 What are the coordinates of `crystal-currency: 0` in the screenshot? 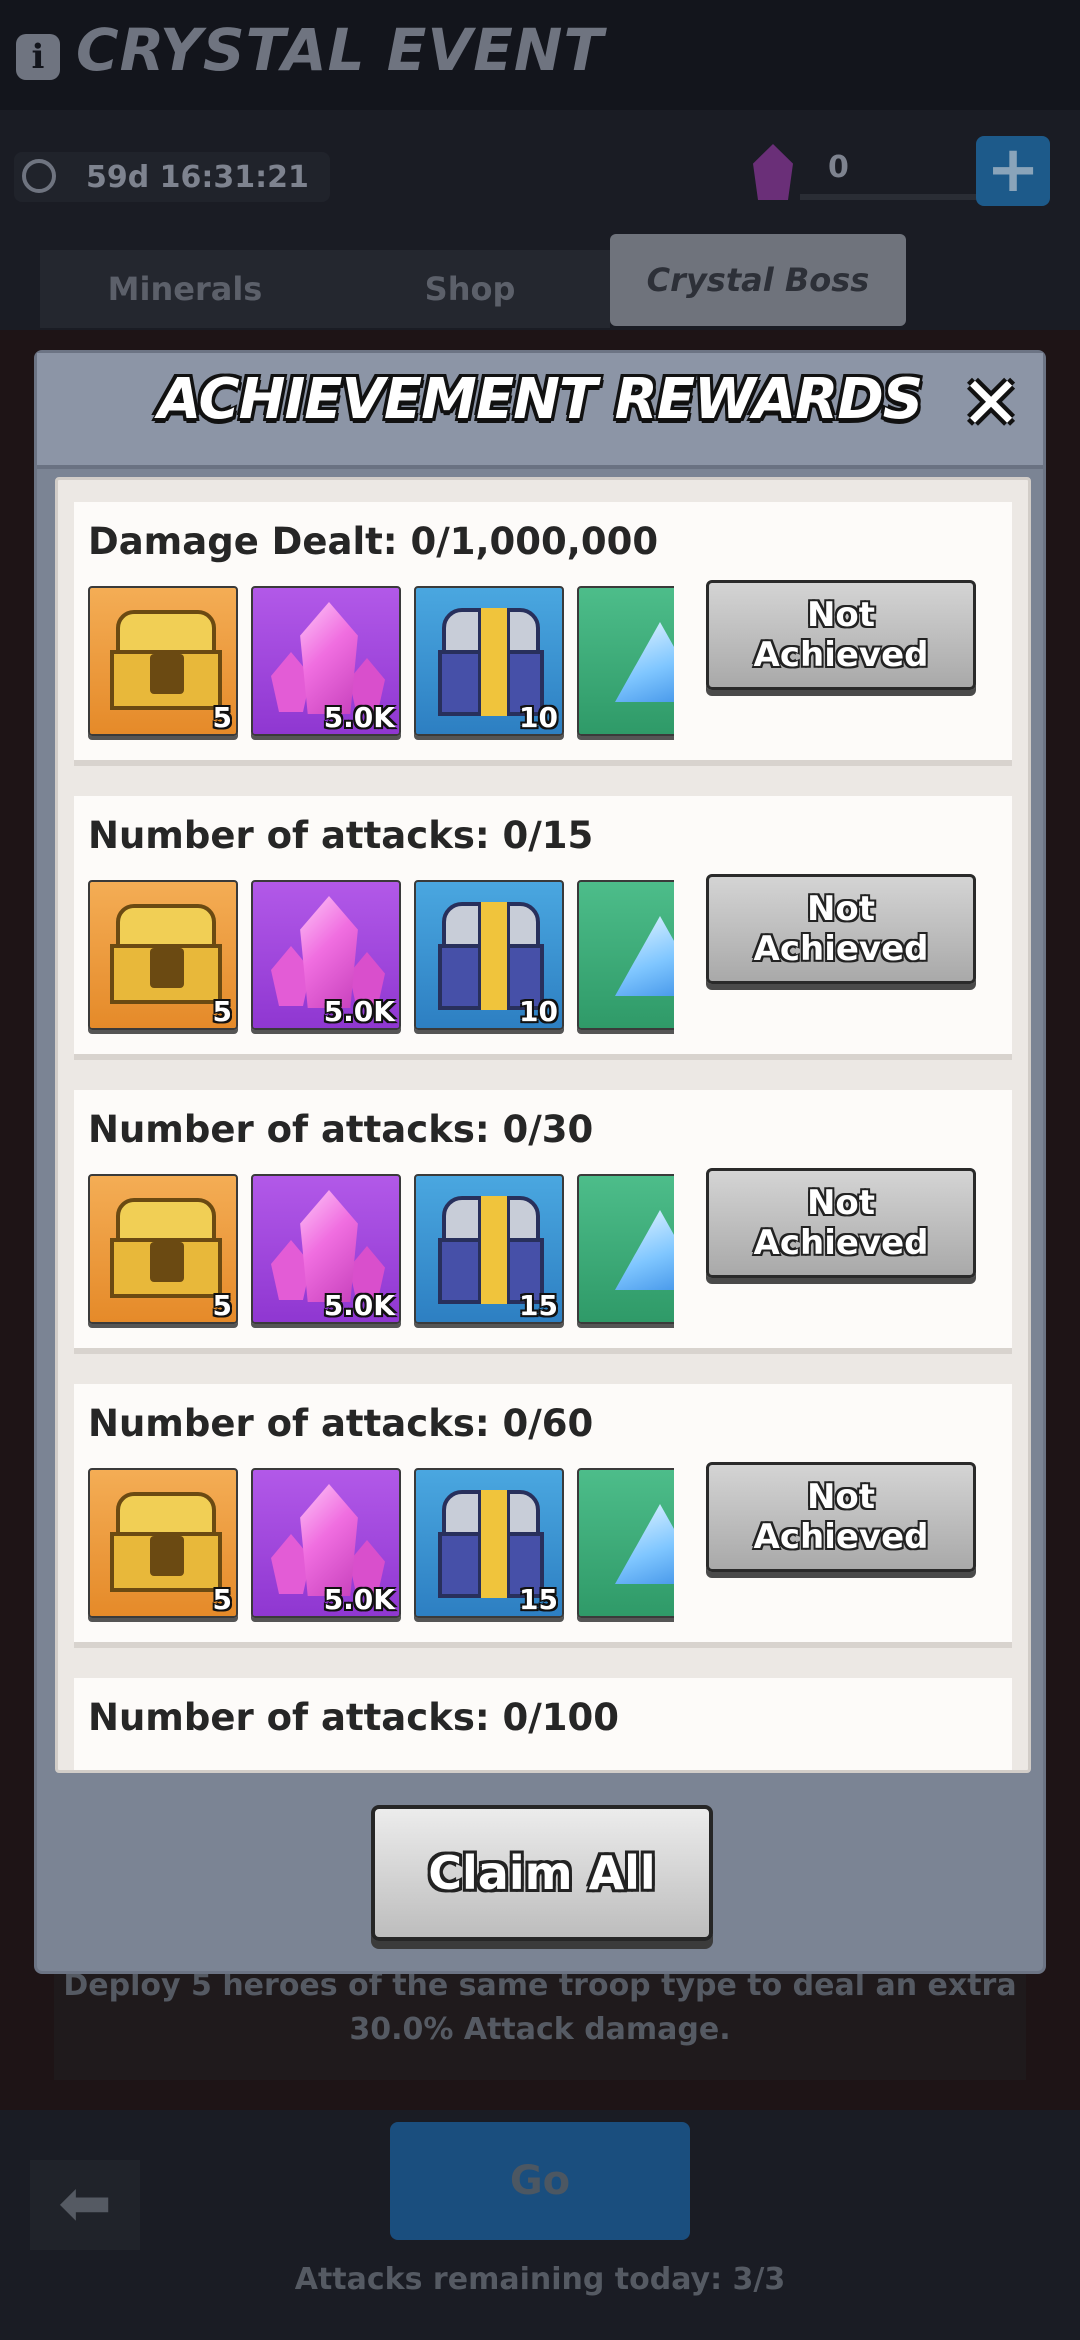 It's located at (864, 171).